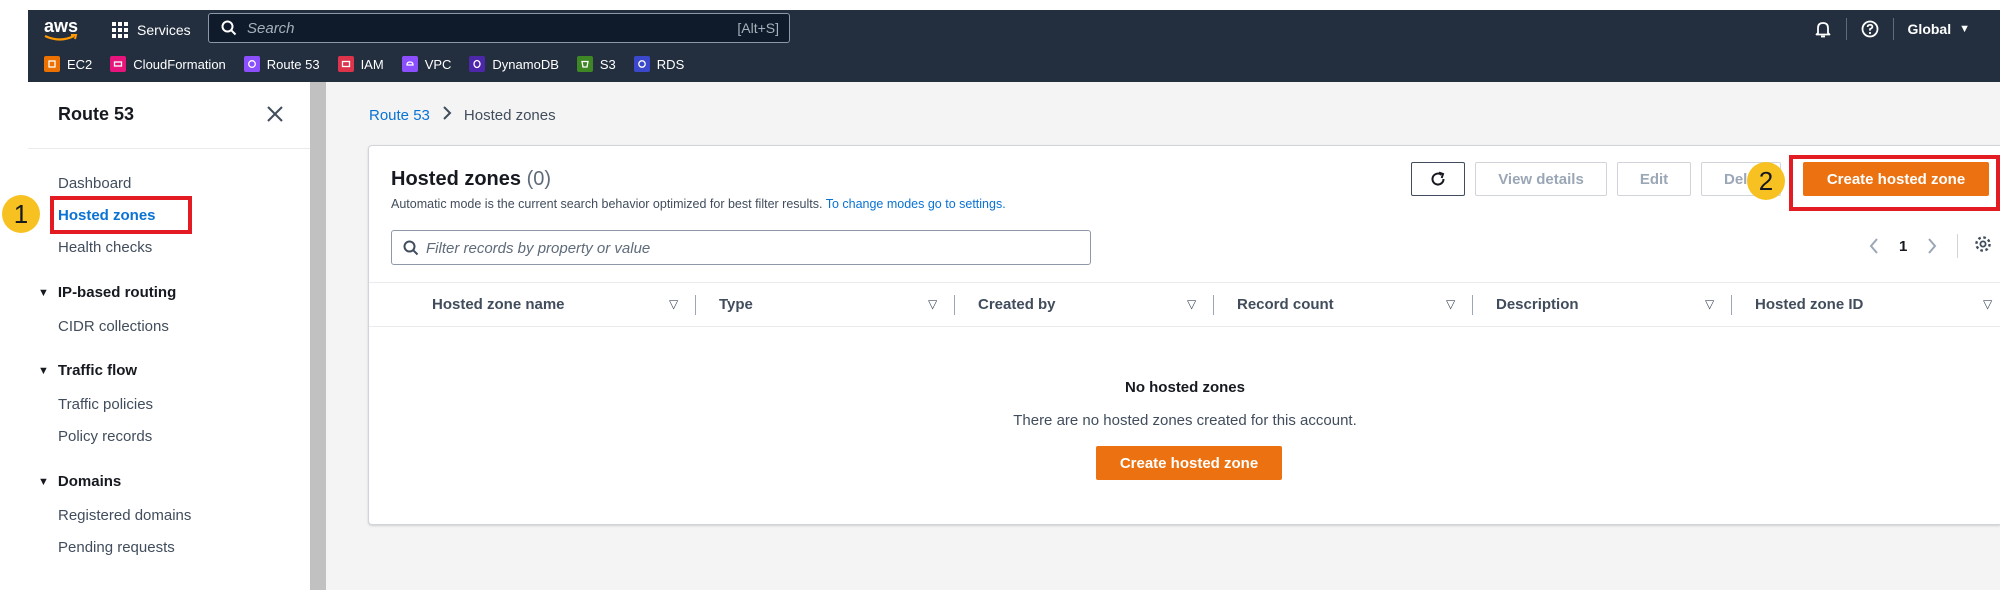  I want to click on settings-link: To change modes go to settings., so click(916, 204).